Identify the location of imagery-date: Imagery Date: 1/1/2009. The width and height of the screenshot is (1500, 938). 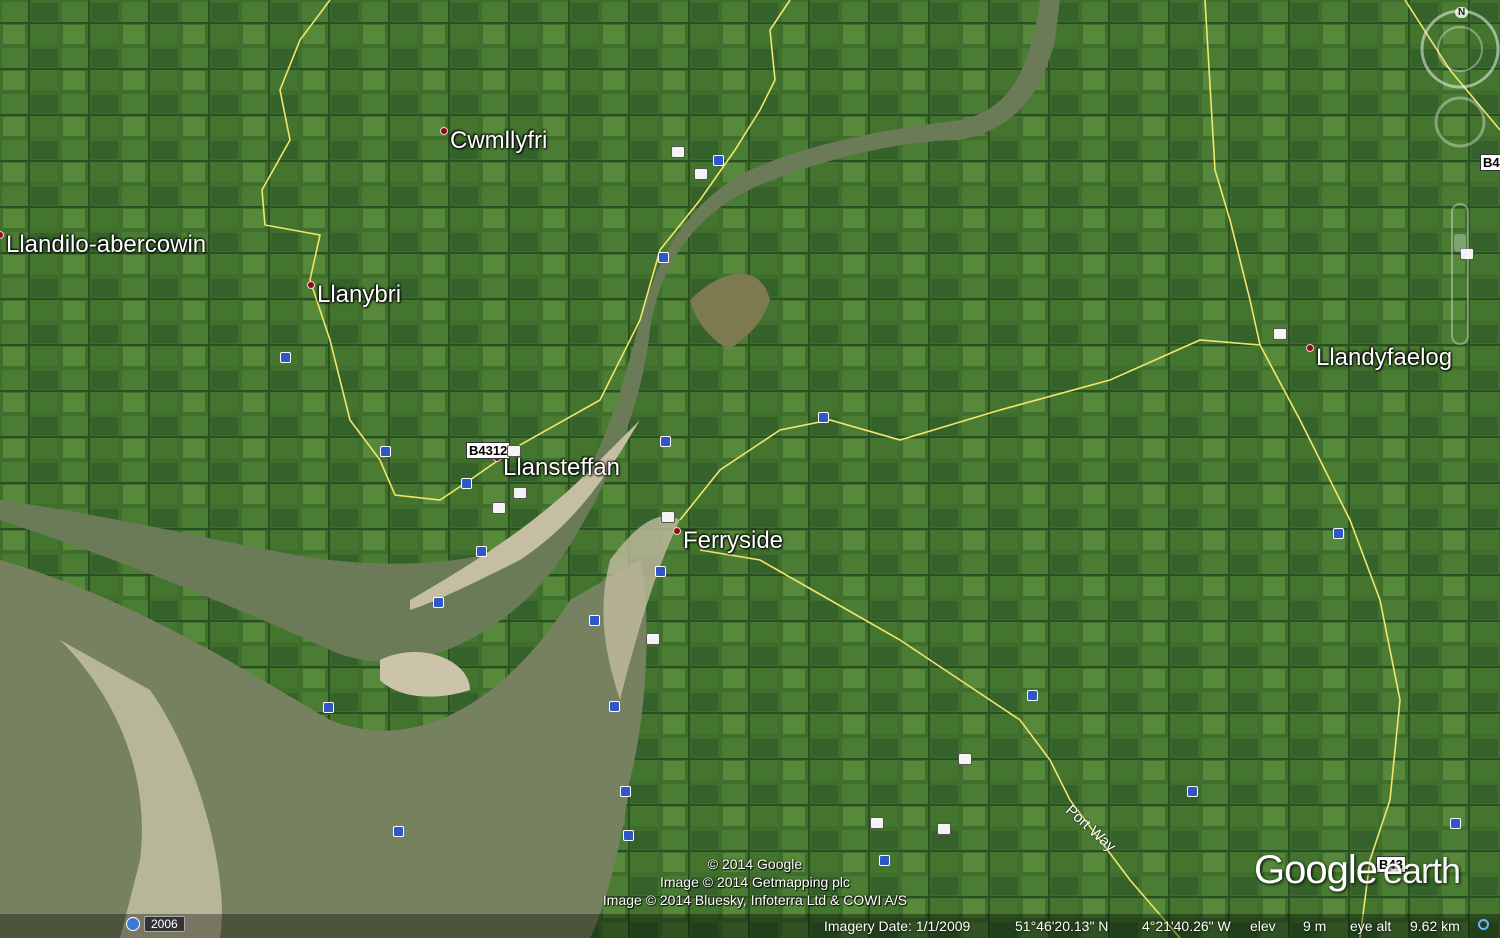
(897, 926).